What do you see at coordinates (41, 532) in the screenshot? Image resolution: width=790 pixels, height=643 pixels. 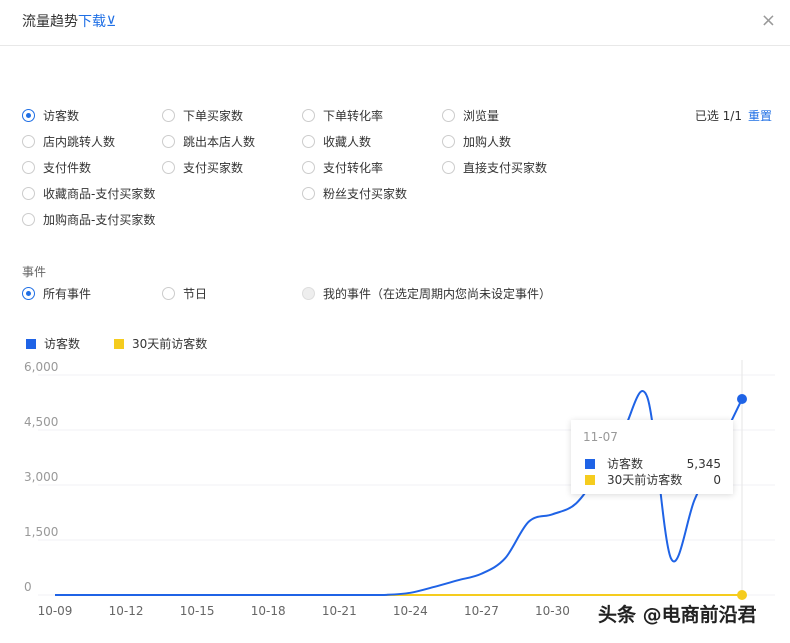 I see `y-tick-label: 1,500` at bounding box center [41, 532].